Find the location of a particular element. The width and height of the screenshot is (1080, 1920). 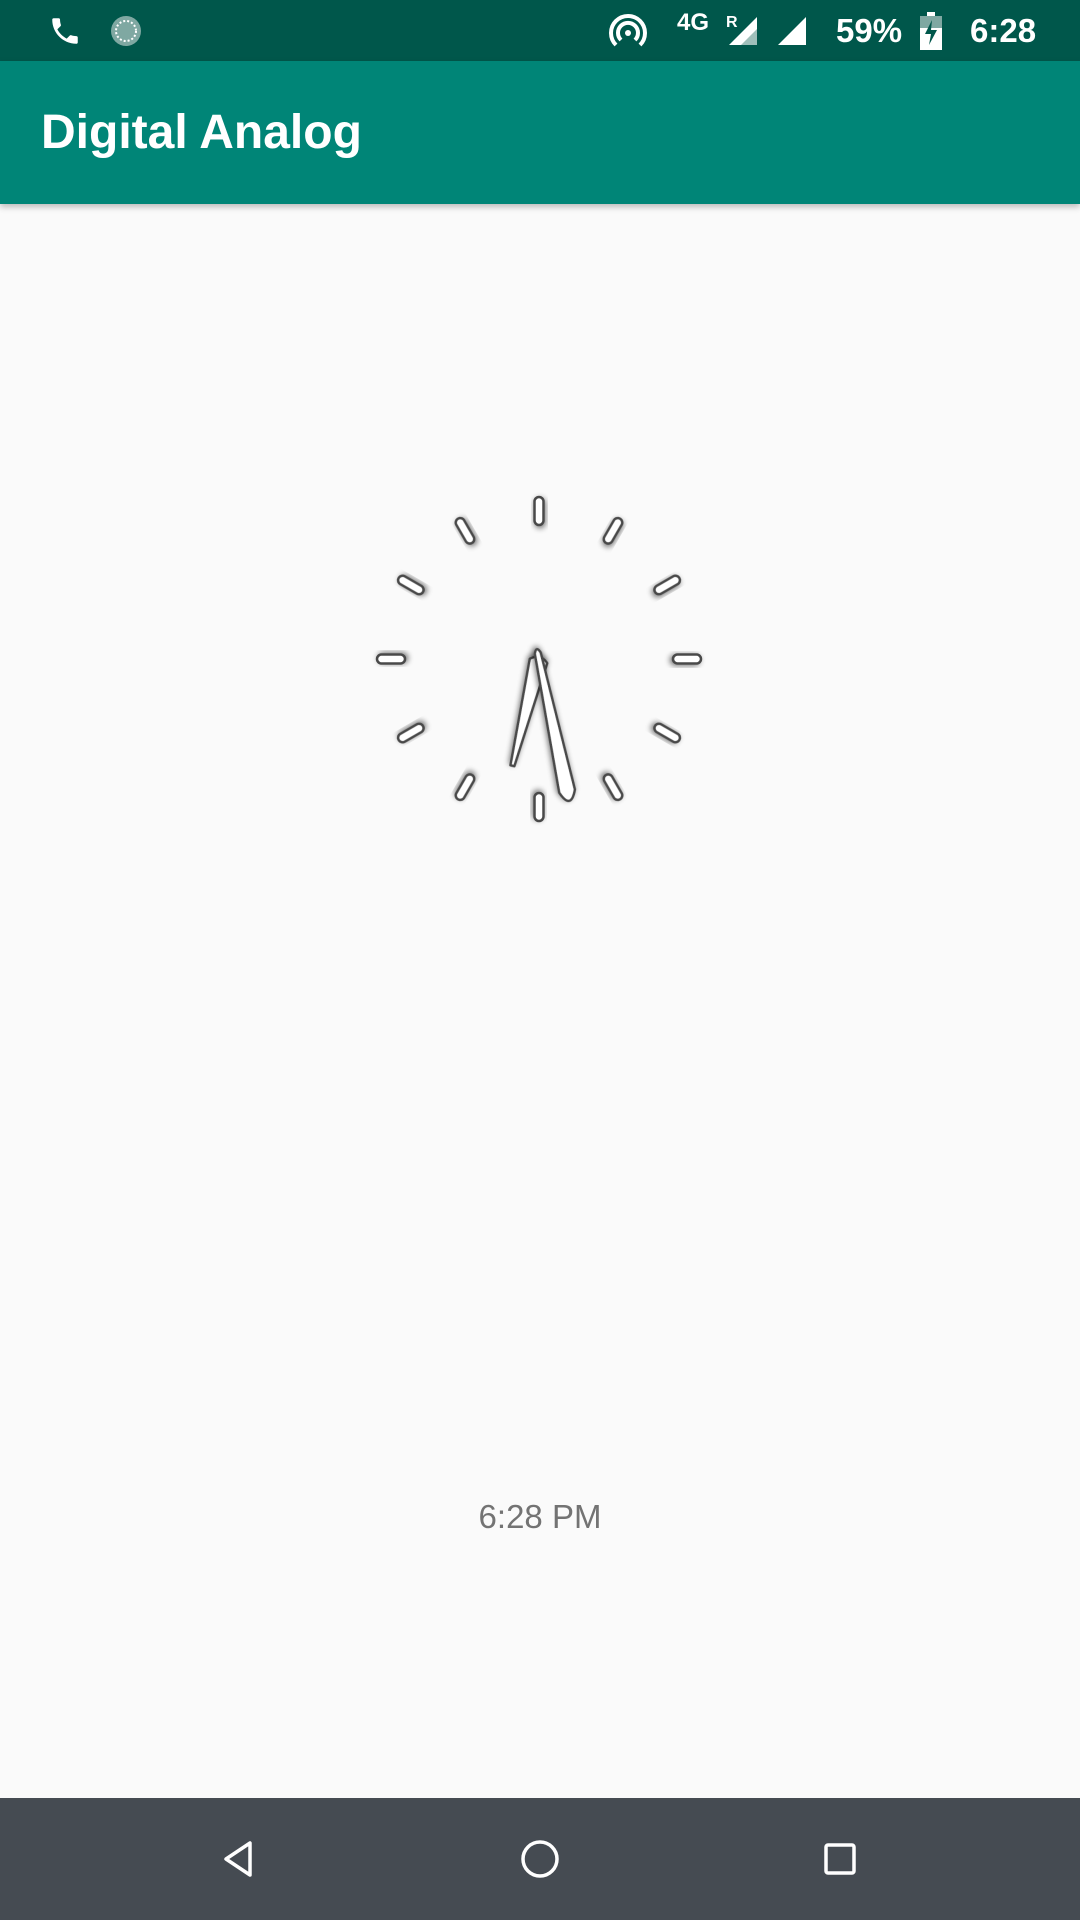

network-type-label: 4G is located at coordinates (693, 22).